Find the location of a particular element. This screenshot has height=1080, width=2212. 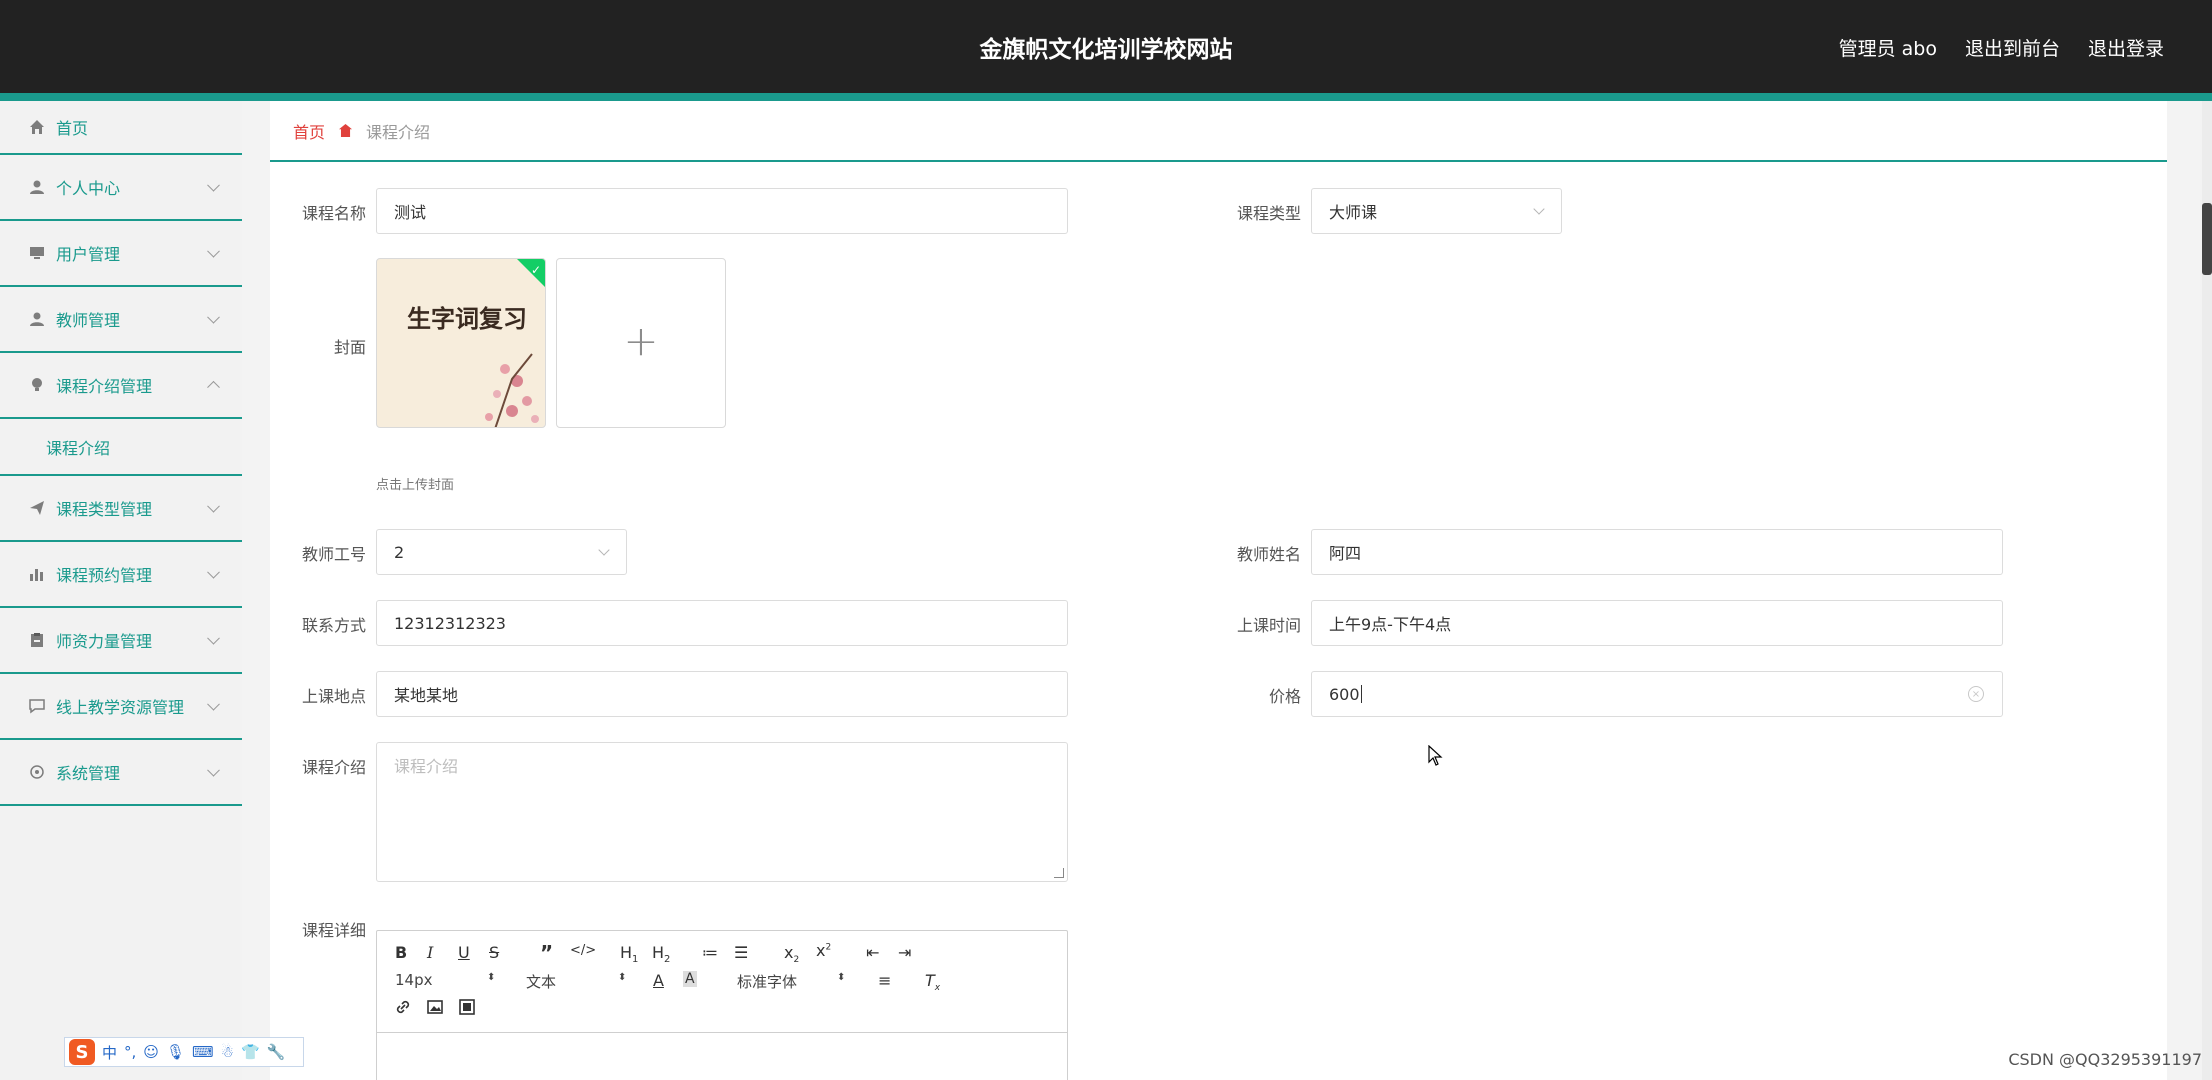

font-size-value: 14px is located at coordinates (414, 980).